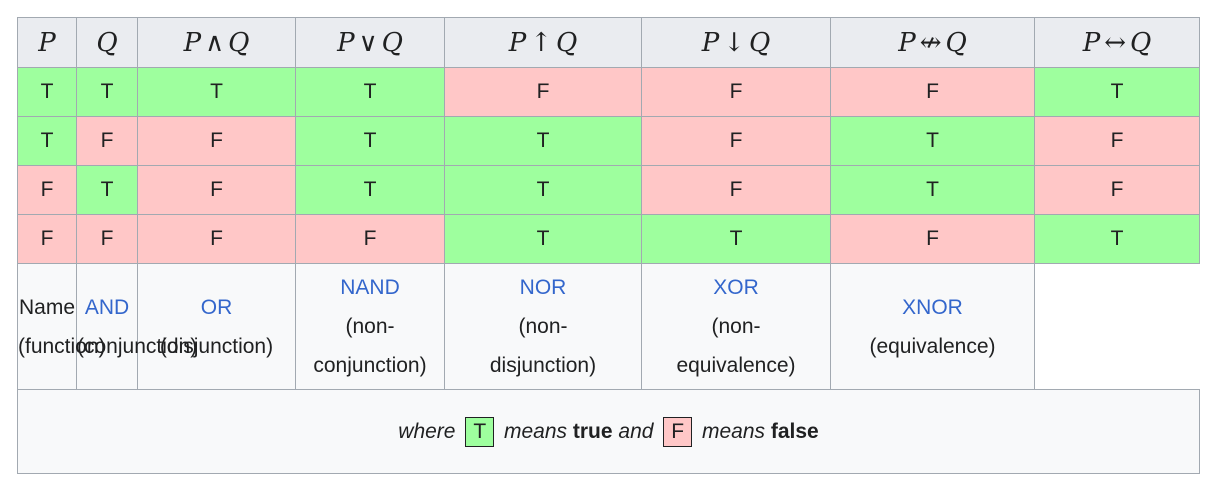 The width and height of the screenshot is (1214, 498). I want to click on nand-link: NAND, so click(370, 287).